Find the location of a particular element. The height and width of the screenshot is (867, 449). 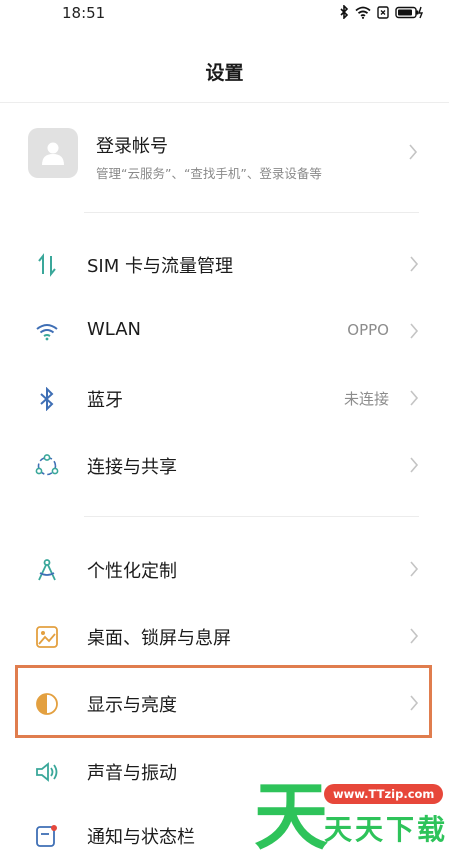

watermark-logo: 天 www.TTzip.com 天天下载 is located at coordinates (349, 817).